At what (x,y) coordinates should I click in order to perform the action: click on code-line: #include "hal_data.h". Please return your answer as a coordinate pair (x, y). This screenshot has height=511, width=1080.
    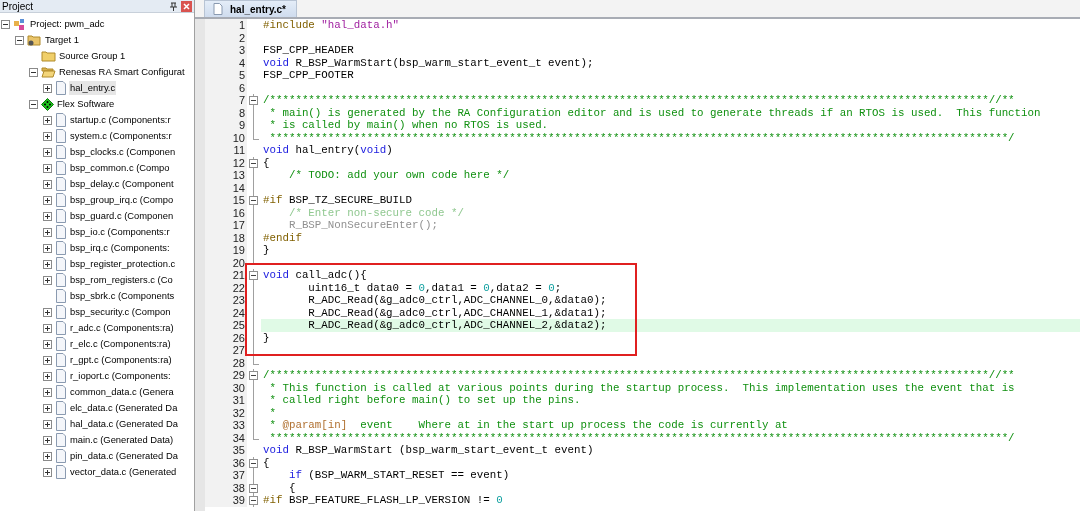
    Looking at the image, I should click on (331, 25).